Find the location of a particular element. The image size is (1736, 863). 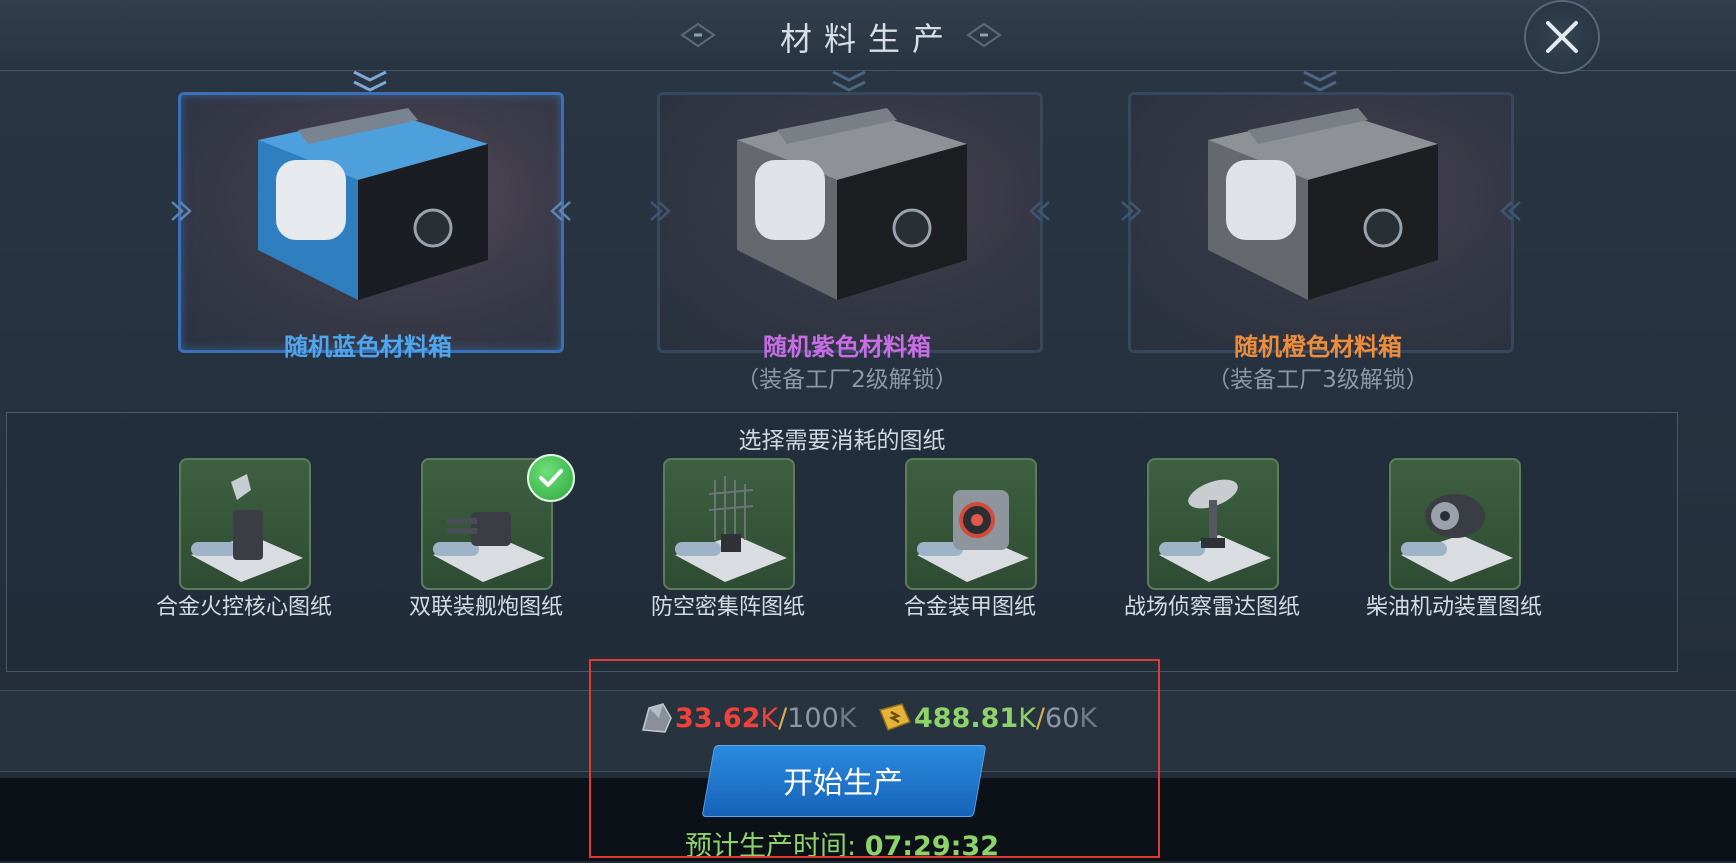

page-title: 材料生产 is located at coordinates (867, 39).